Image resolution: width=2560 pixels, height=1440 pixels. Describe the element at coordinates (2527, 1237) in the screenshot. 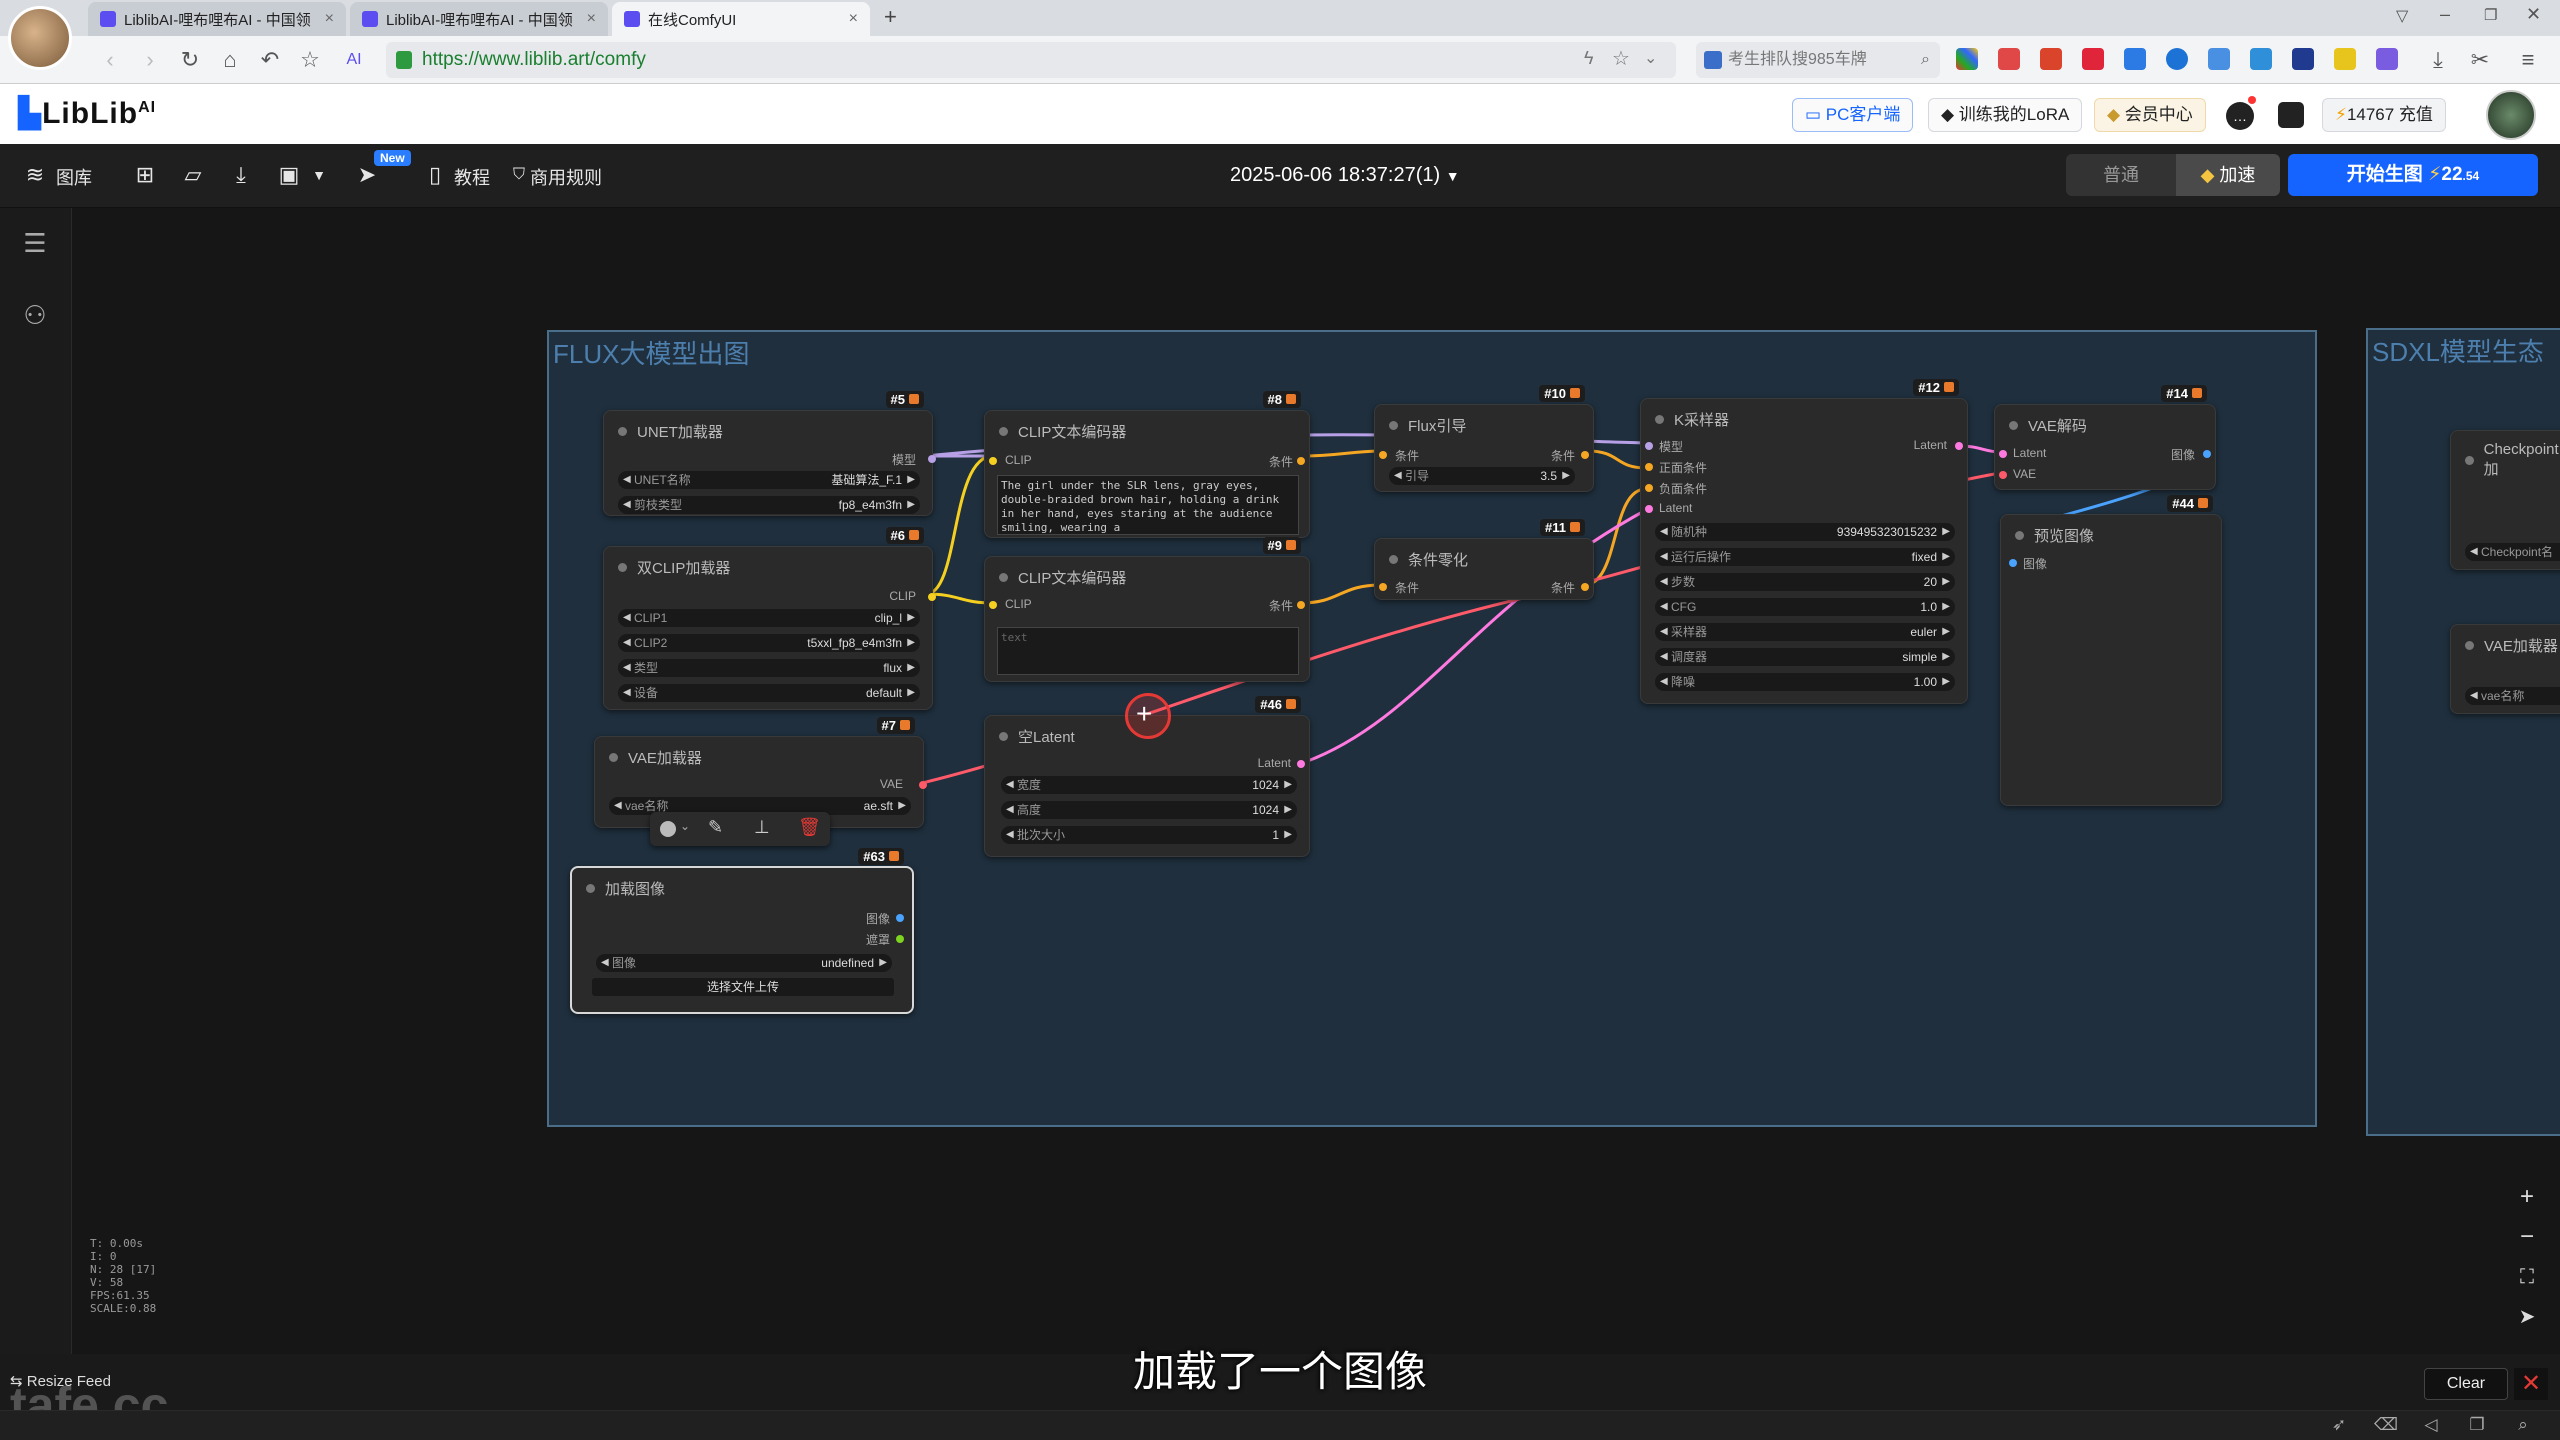

I see `zoom-out-icon: −` at that location.